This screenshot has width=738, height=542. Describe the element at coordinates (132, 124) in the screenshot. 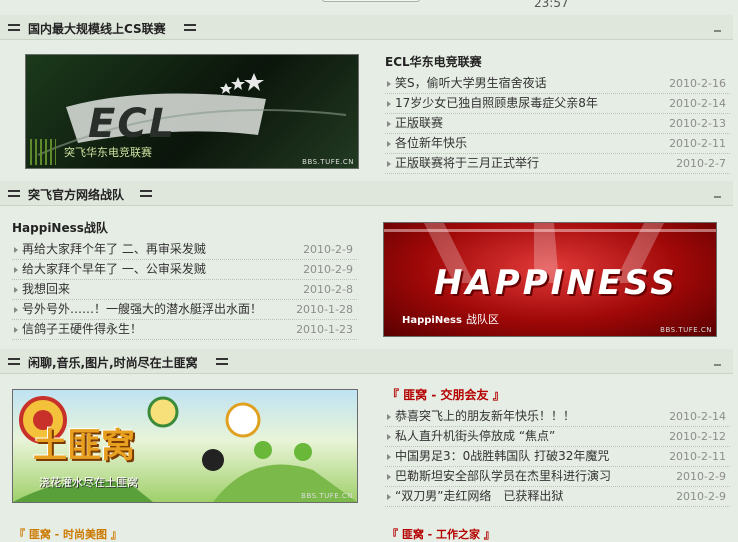

I see `banner-logo-text: ECL` at that location.